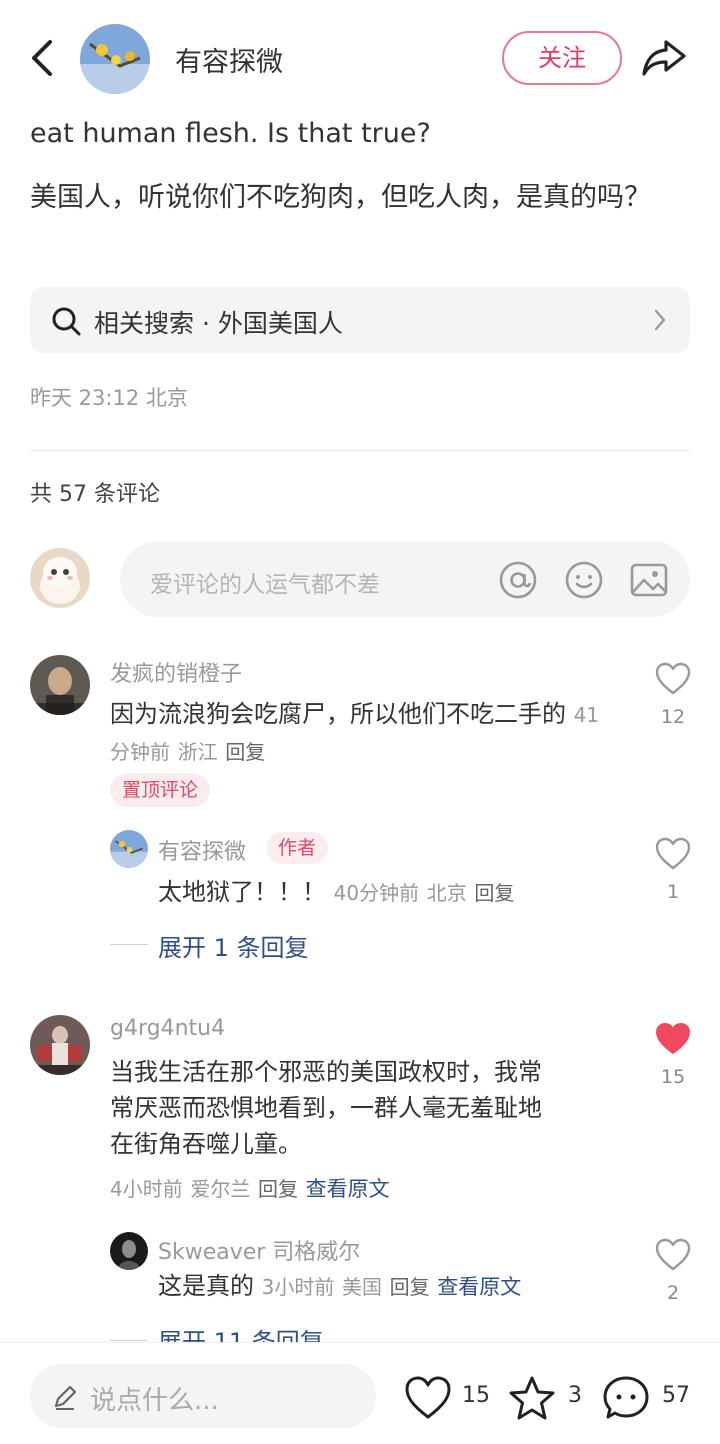 The image size is (720, 1444). I want to click on like-count: 2, so click(673, 1293).